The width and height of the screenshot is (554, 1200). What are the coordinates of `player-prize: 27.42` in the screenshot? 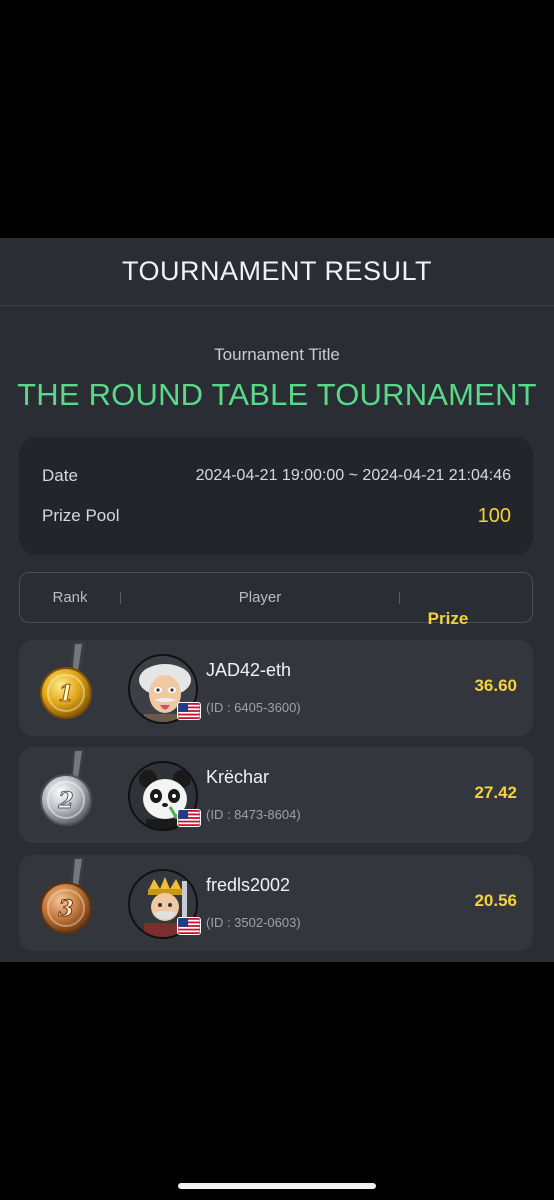 It's located at (495, 792).